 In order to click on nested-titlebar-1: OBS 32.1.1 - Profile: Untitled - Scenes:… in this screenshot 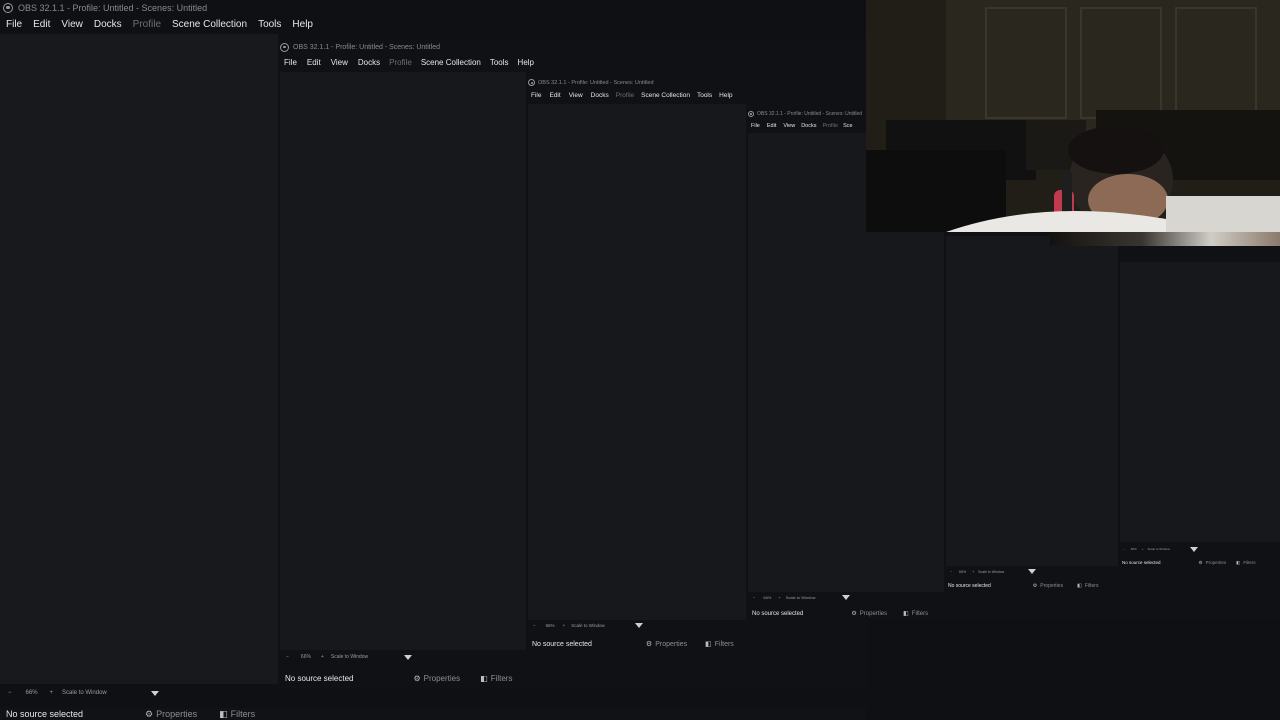, I will do `click(572, 47)`.